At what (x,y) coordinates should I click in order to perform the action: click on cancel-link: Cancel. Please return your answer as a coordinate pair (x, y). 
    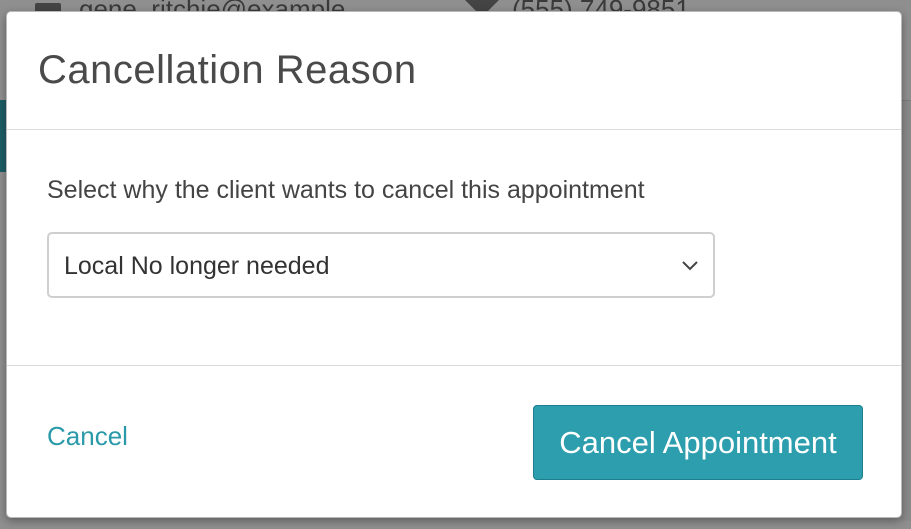
    Looking at the image, I should click on (87, 436).